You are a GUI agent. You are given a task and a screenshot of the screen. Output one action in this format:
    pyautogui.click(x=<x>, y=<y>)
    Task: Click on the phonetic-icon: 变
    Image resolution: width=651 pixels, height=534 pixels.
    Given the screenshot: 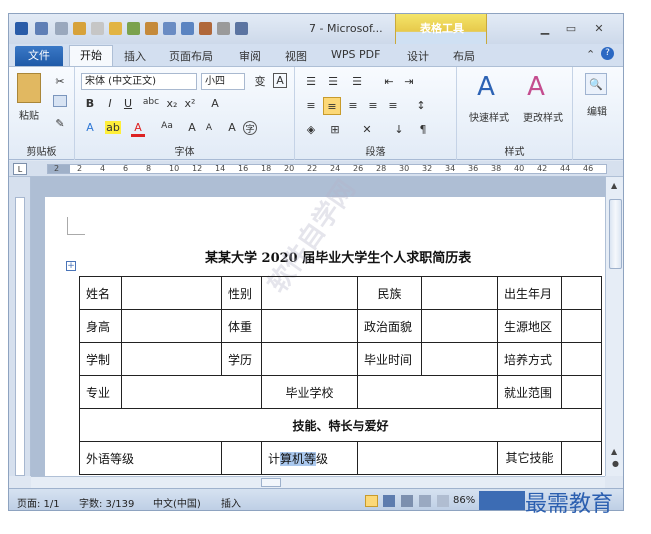 What is the action you would take?
    pyautogui.click(x=260, y=81)
    